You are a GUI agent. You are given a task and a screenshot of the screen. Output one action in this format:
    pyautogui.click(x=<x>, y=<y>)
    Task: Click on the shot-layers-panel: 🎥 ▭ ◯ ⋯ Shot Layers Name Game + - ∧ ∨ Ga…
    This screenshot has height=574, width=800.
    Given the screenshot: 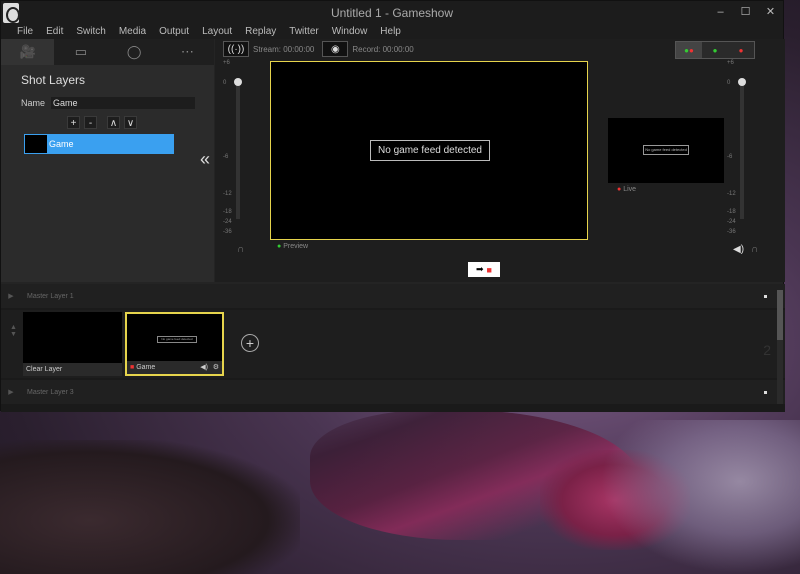 What is the action you would take?
    pyautogui.click(x=107, y=160)
    